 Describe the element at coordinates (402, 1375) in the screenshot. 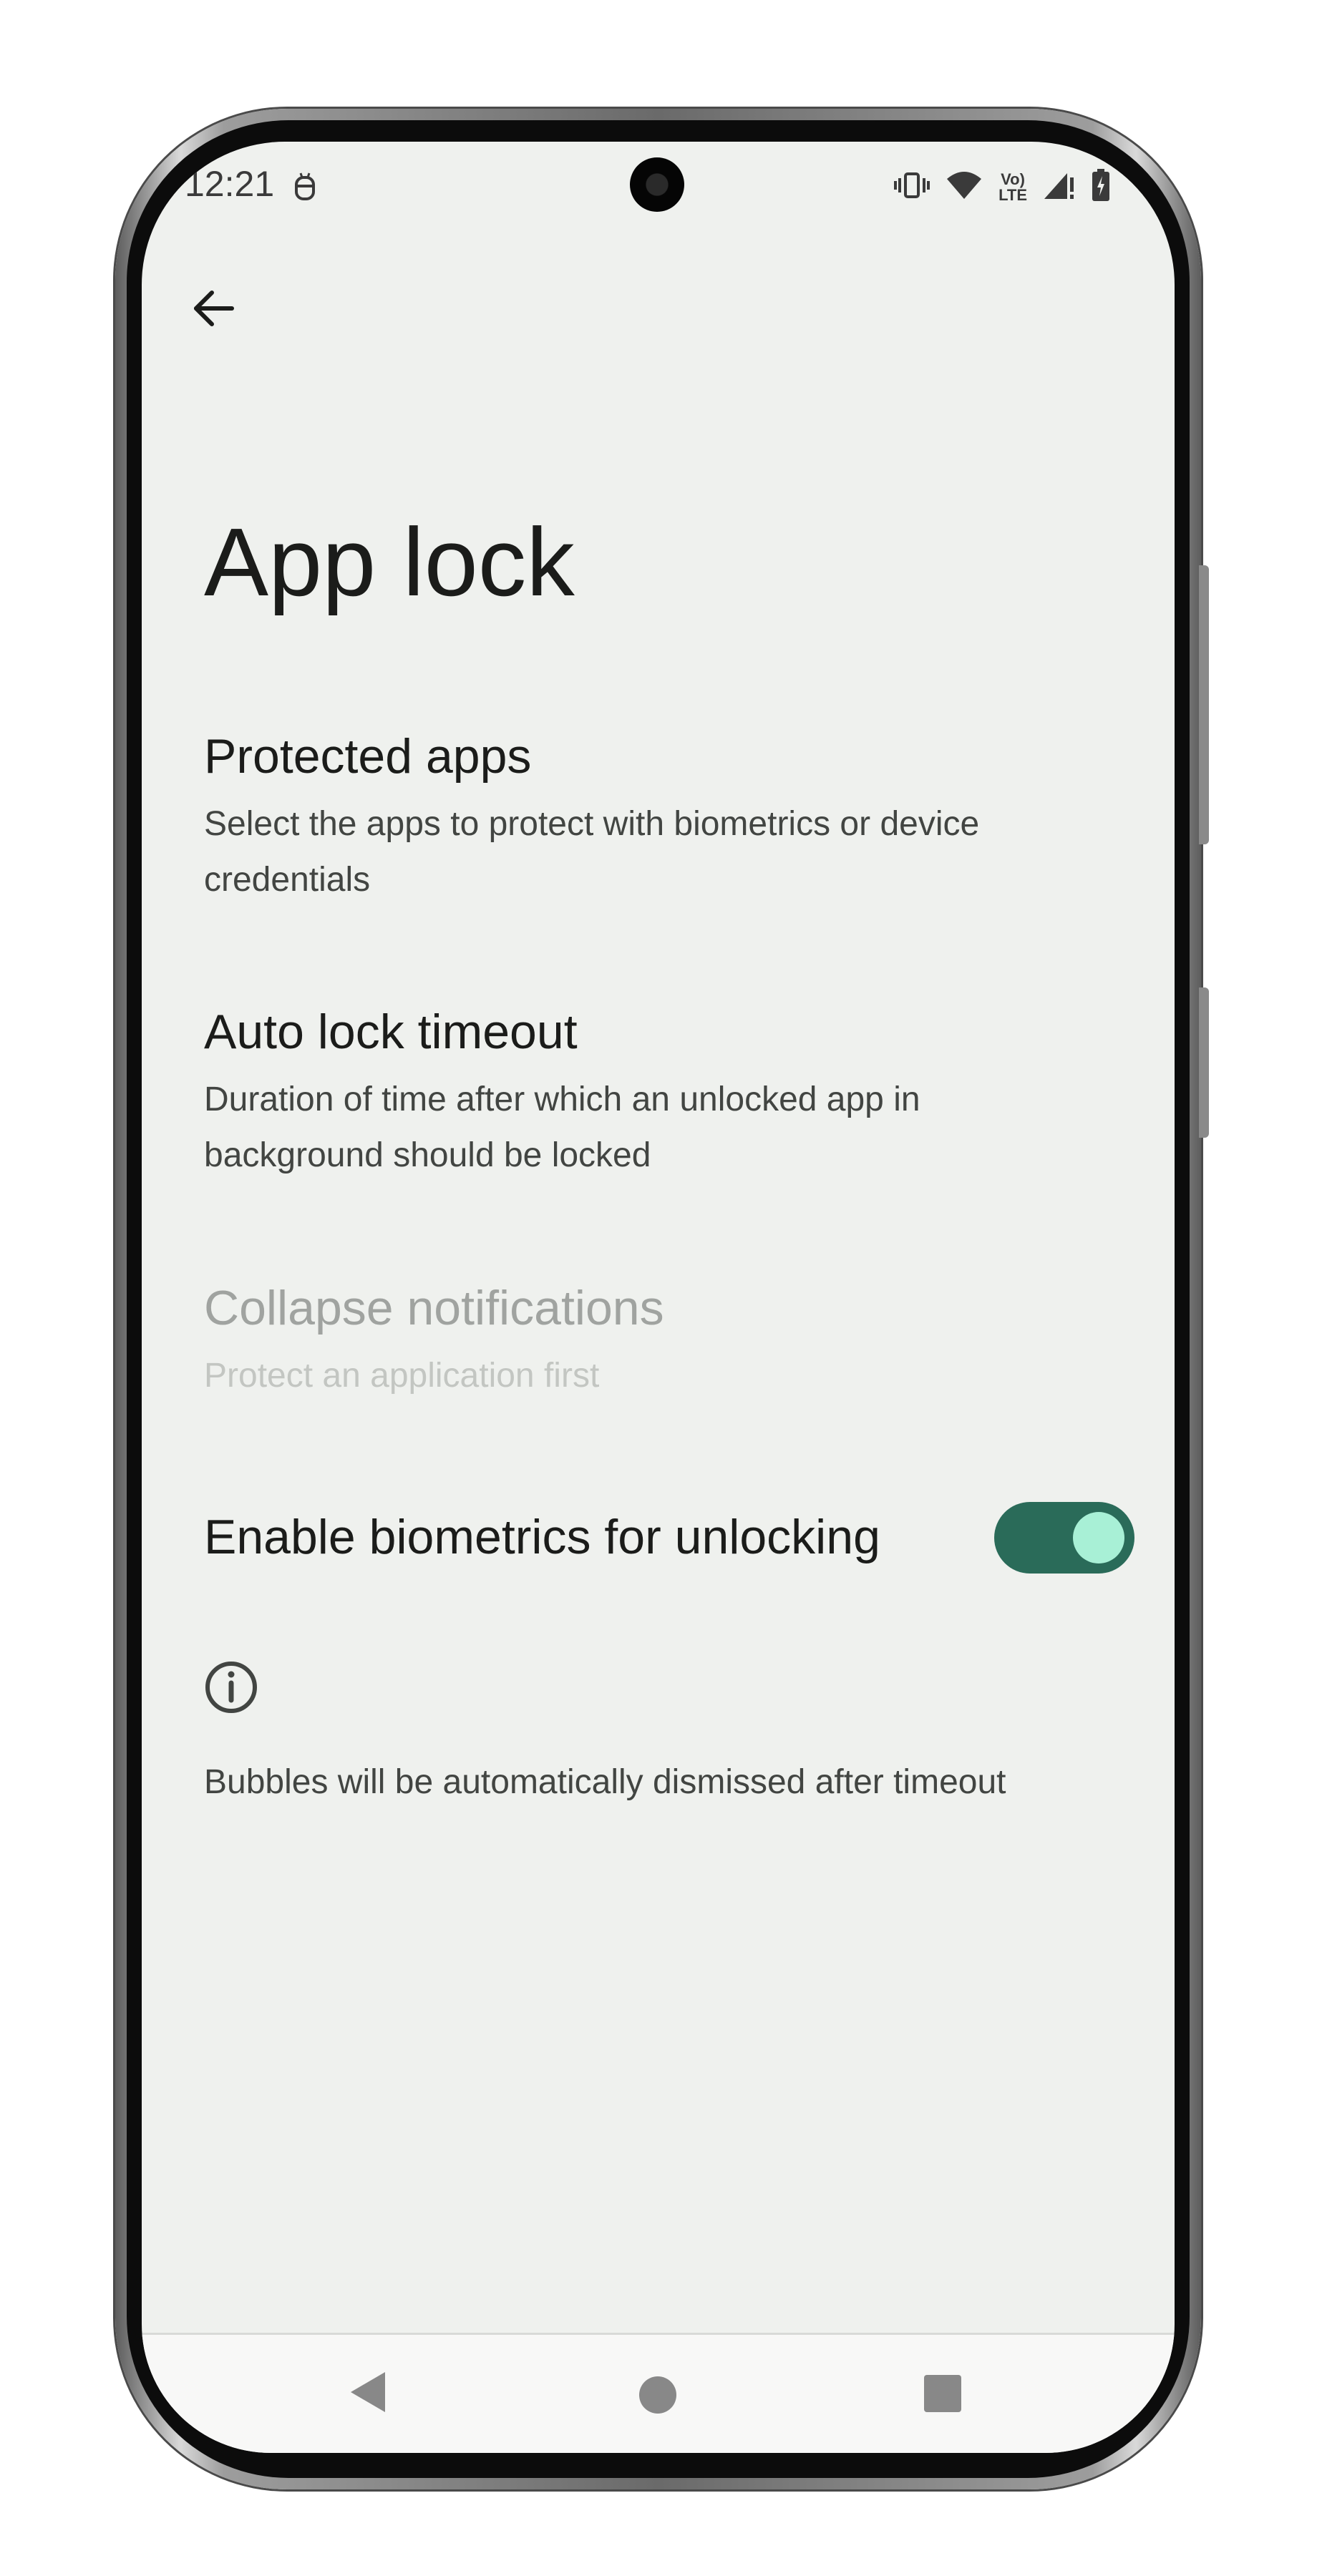

I see `pref-summary-line: Protect an application first` at that location.